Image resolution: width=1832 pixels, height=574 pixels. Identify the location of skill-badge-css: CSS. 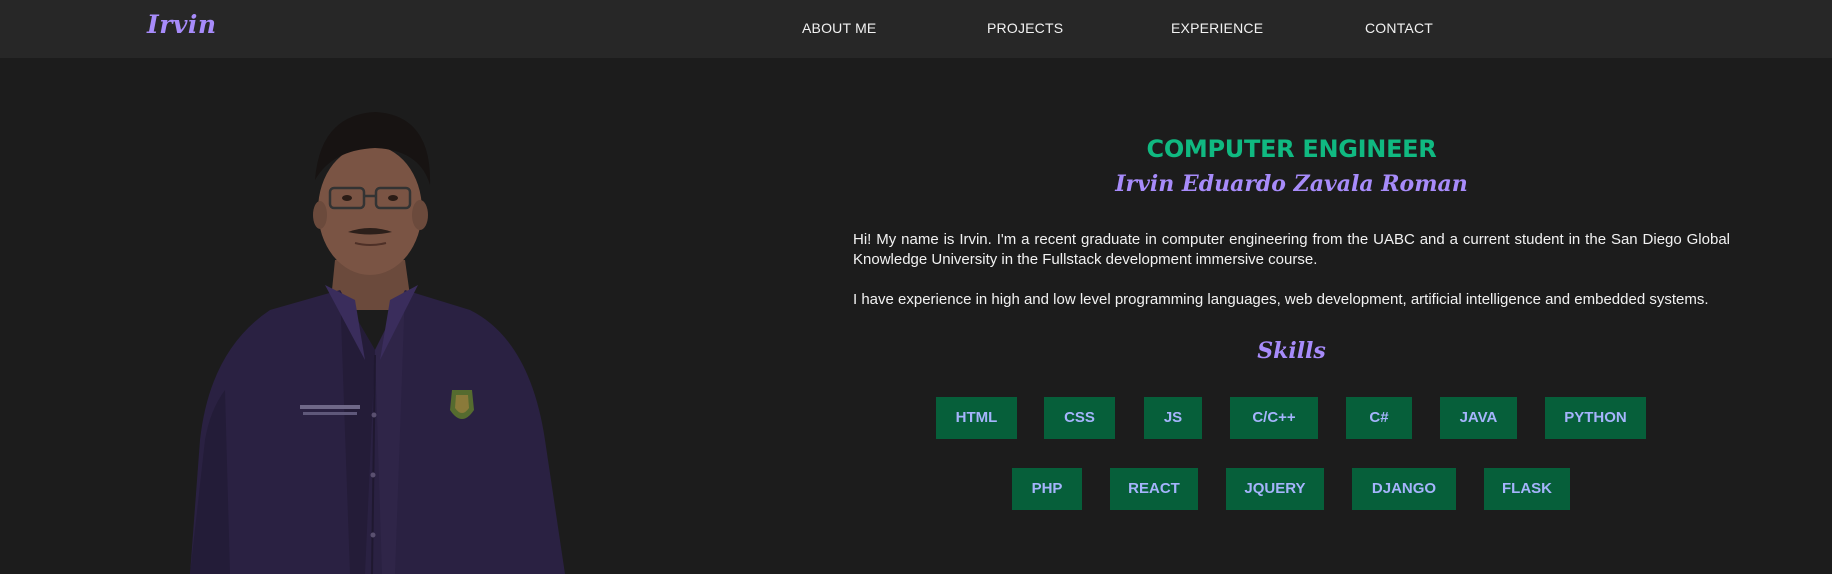
(1079, 418).